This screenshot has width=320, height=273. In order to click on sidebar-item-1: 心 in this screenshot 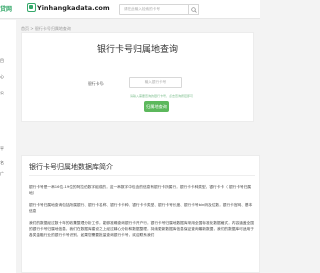, I will do `click(2, 77)`.